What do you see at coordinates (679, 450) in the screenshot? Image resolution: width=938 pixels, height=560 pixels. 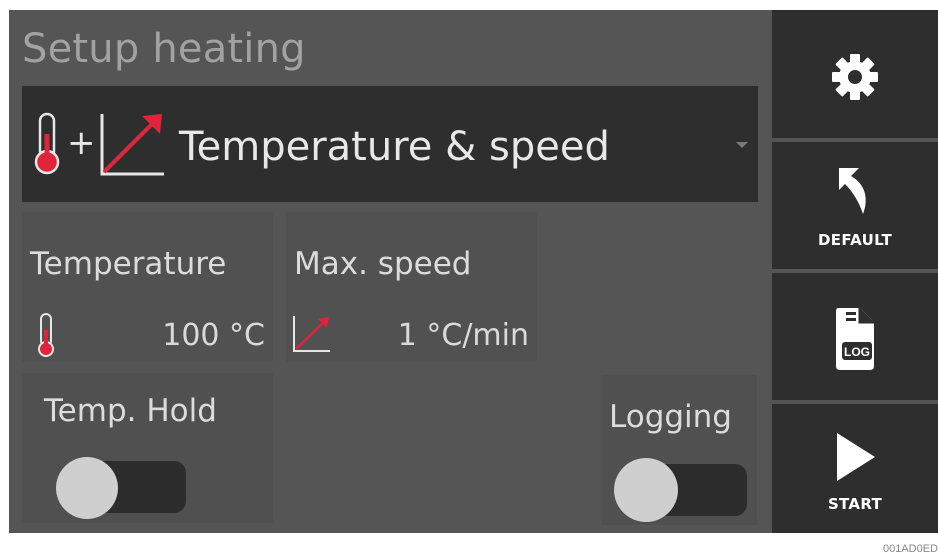 I see `logging-setting: Logging` at bounding box center [679, 450].